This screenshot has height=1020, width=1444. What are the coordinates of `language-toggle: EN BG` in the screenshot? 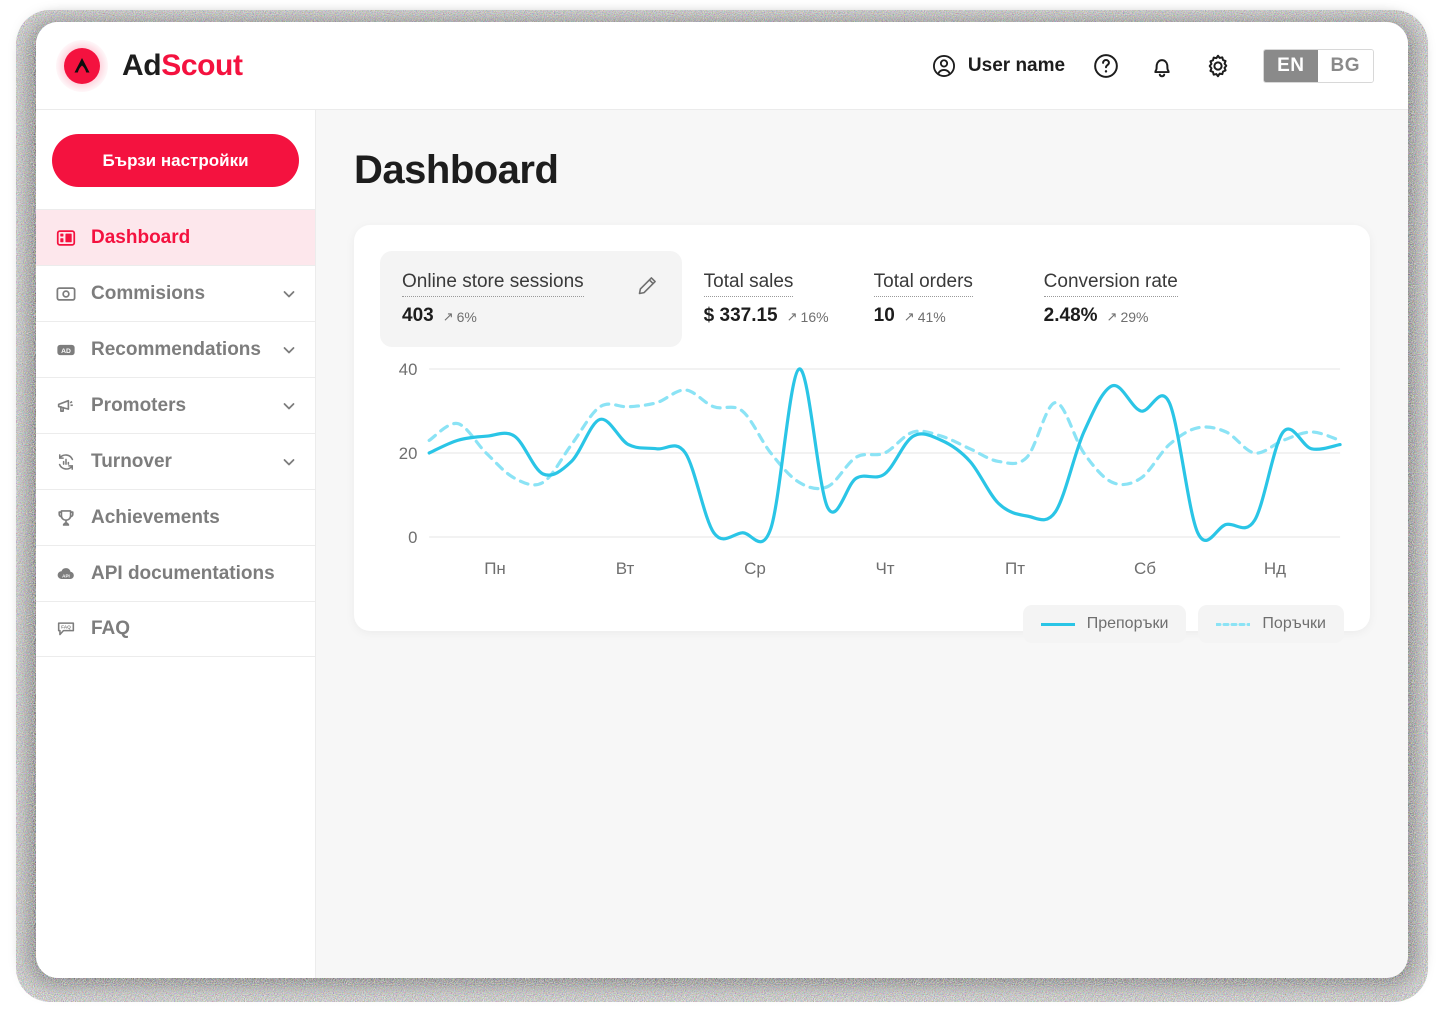 It's located at (1318, 65).